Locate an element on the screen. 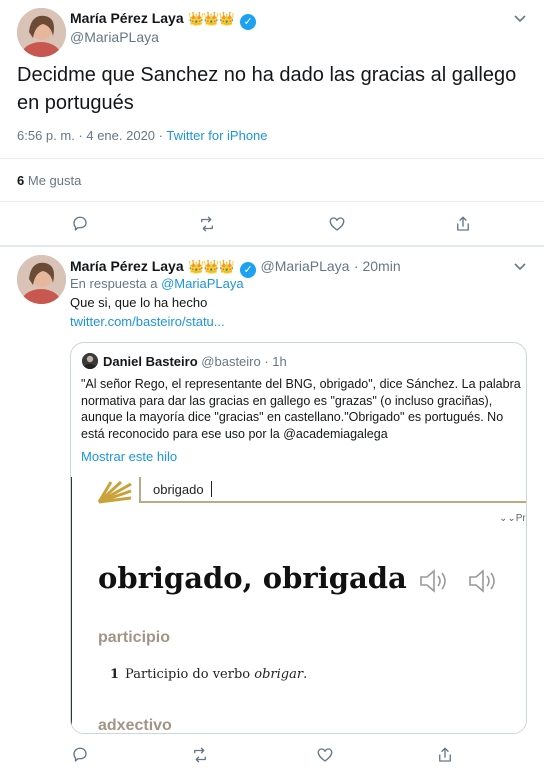  dictionary-definition: 1 Participio do verbo obrigar. is located at coordinates (208, 674).